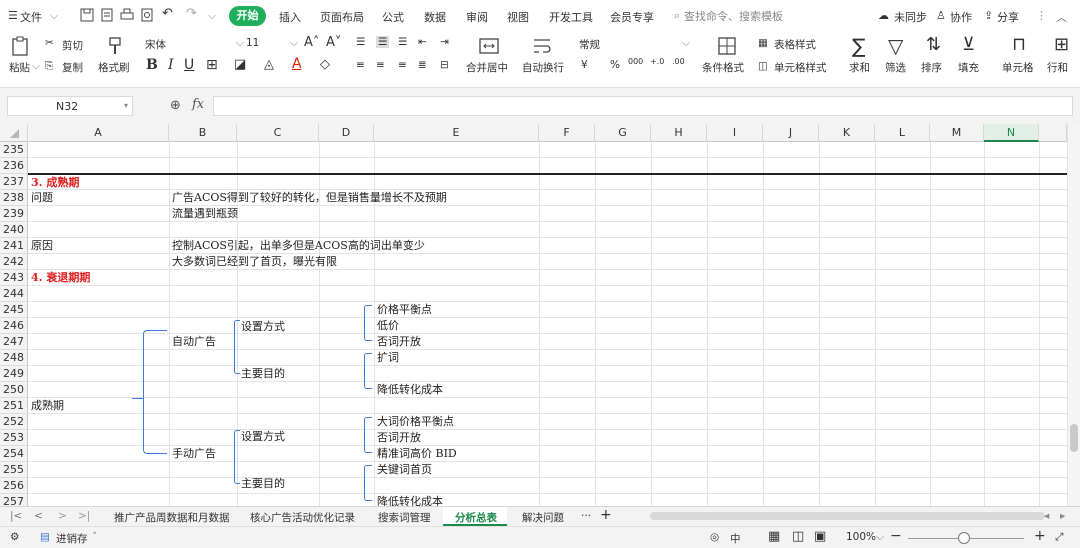 Image resolution: width=1080 pixels, height=548 pixels. Describe the element at coordinates (859, 67) in the screenshot. I see `sum-button: 求和` at that location.